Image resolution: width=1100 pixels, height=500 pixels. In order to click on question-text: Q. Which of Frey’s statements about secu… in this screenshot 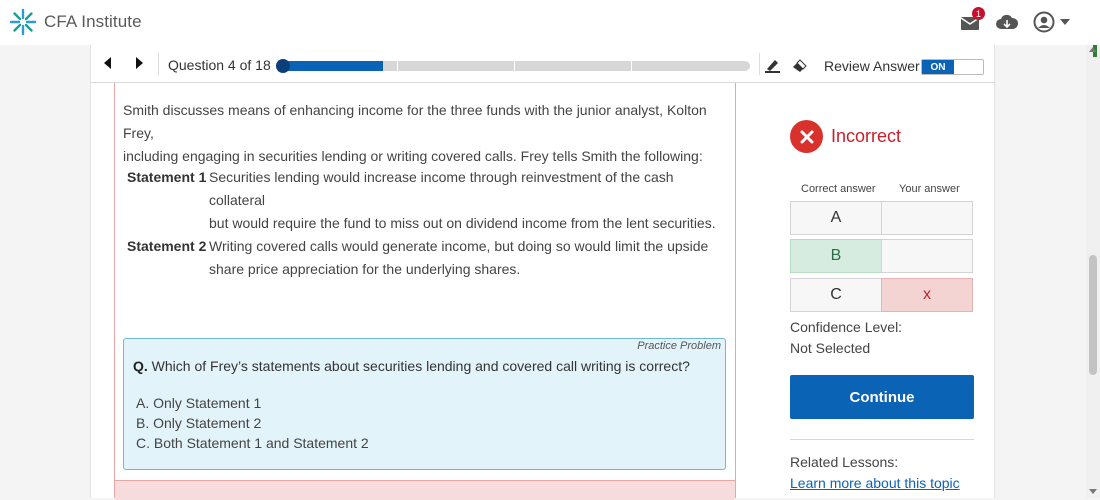, I will do `click(411, 366)`.